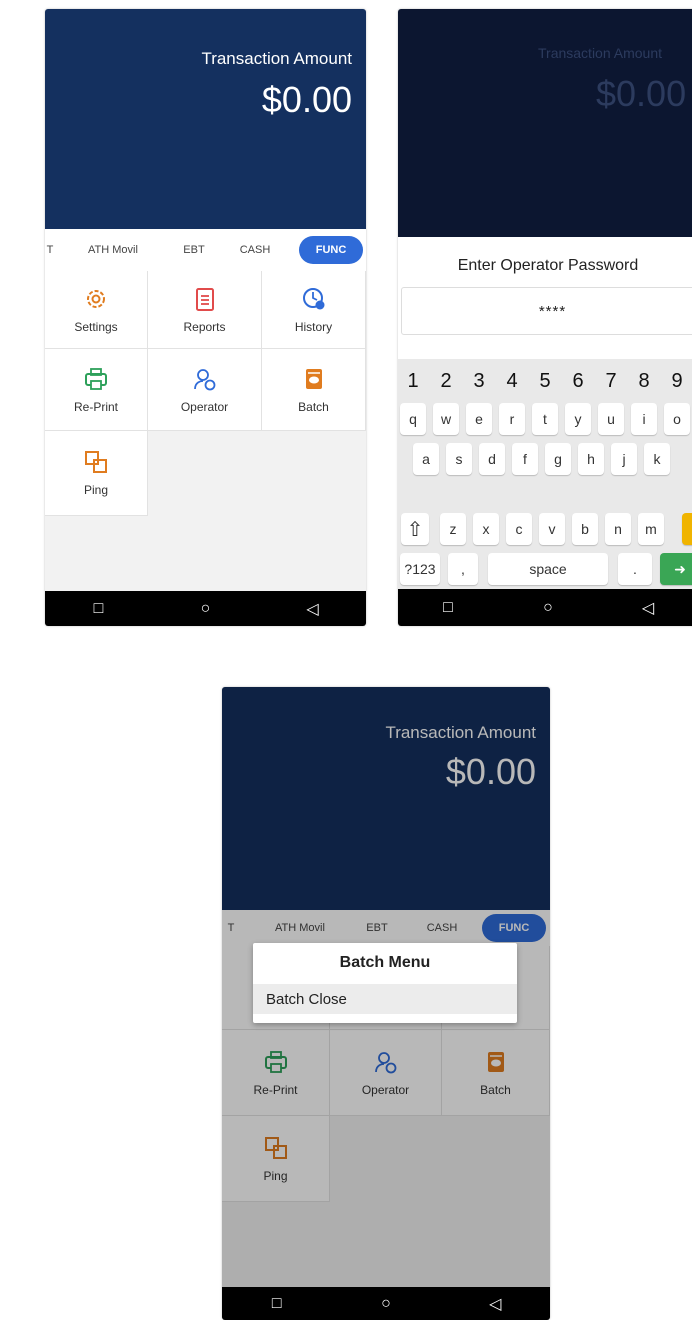 The image size is (692, 1320). I want to click on password-input: ****, so click(546, 311).